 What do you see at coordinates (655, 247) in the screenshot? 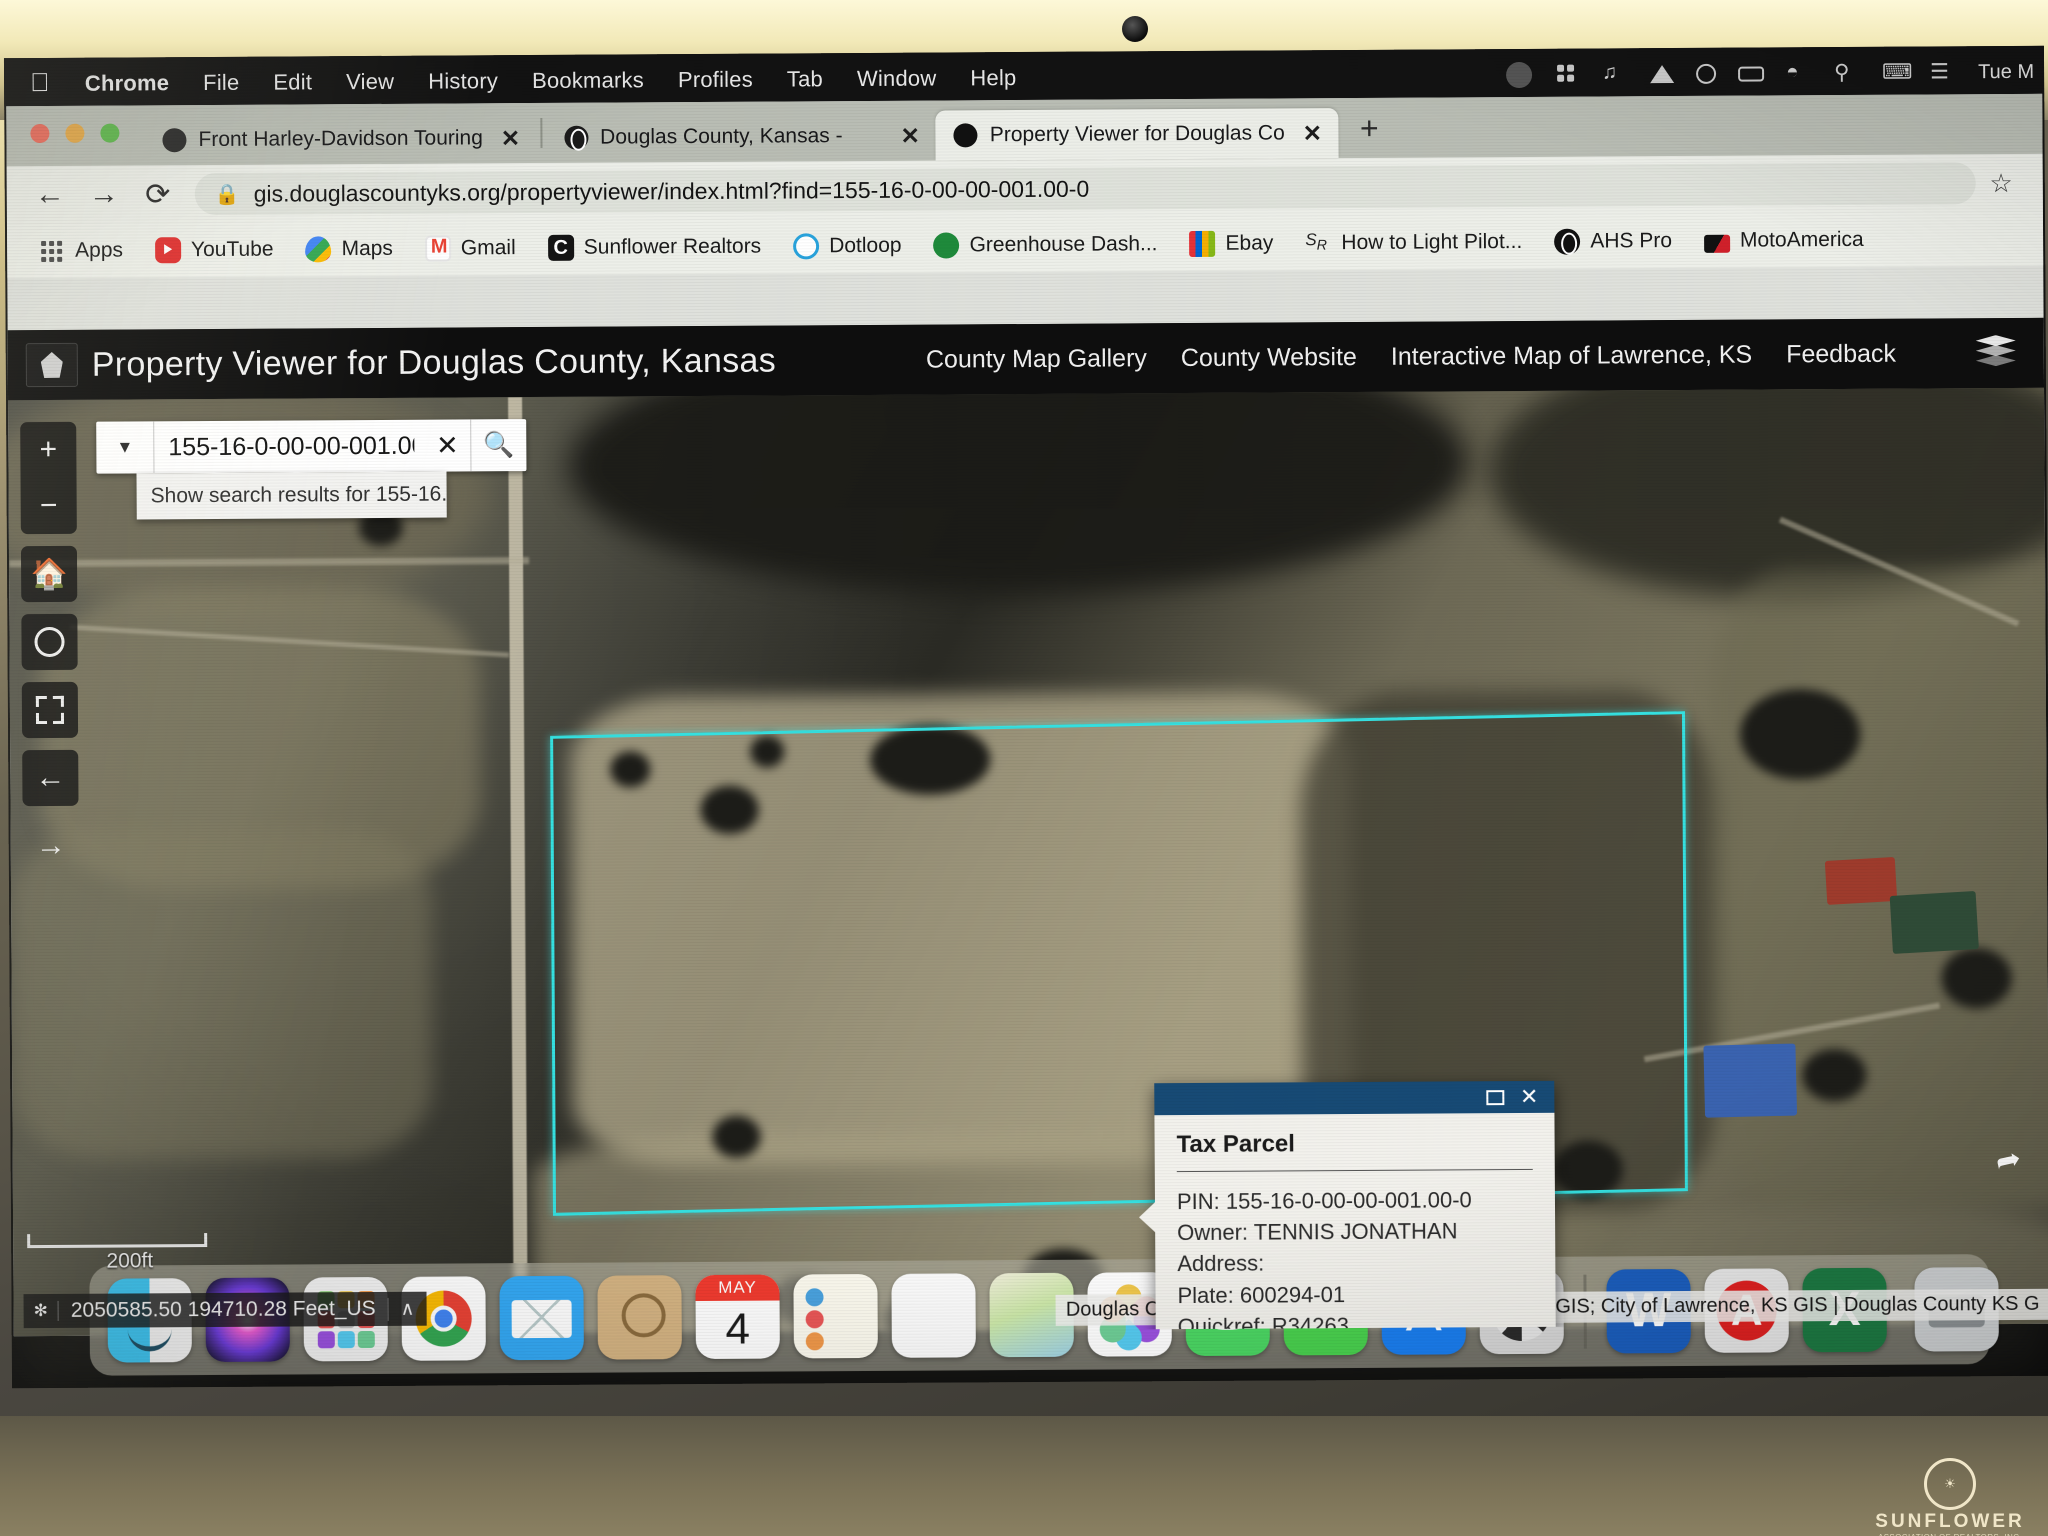
I see `bookmark-sunflower-realtors: C Sunflower Realtors` at bounding box center [655, 247].